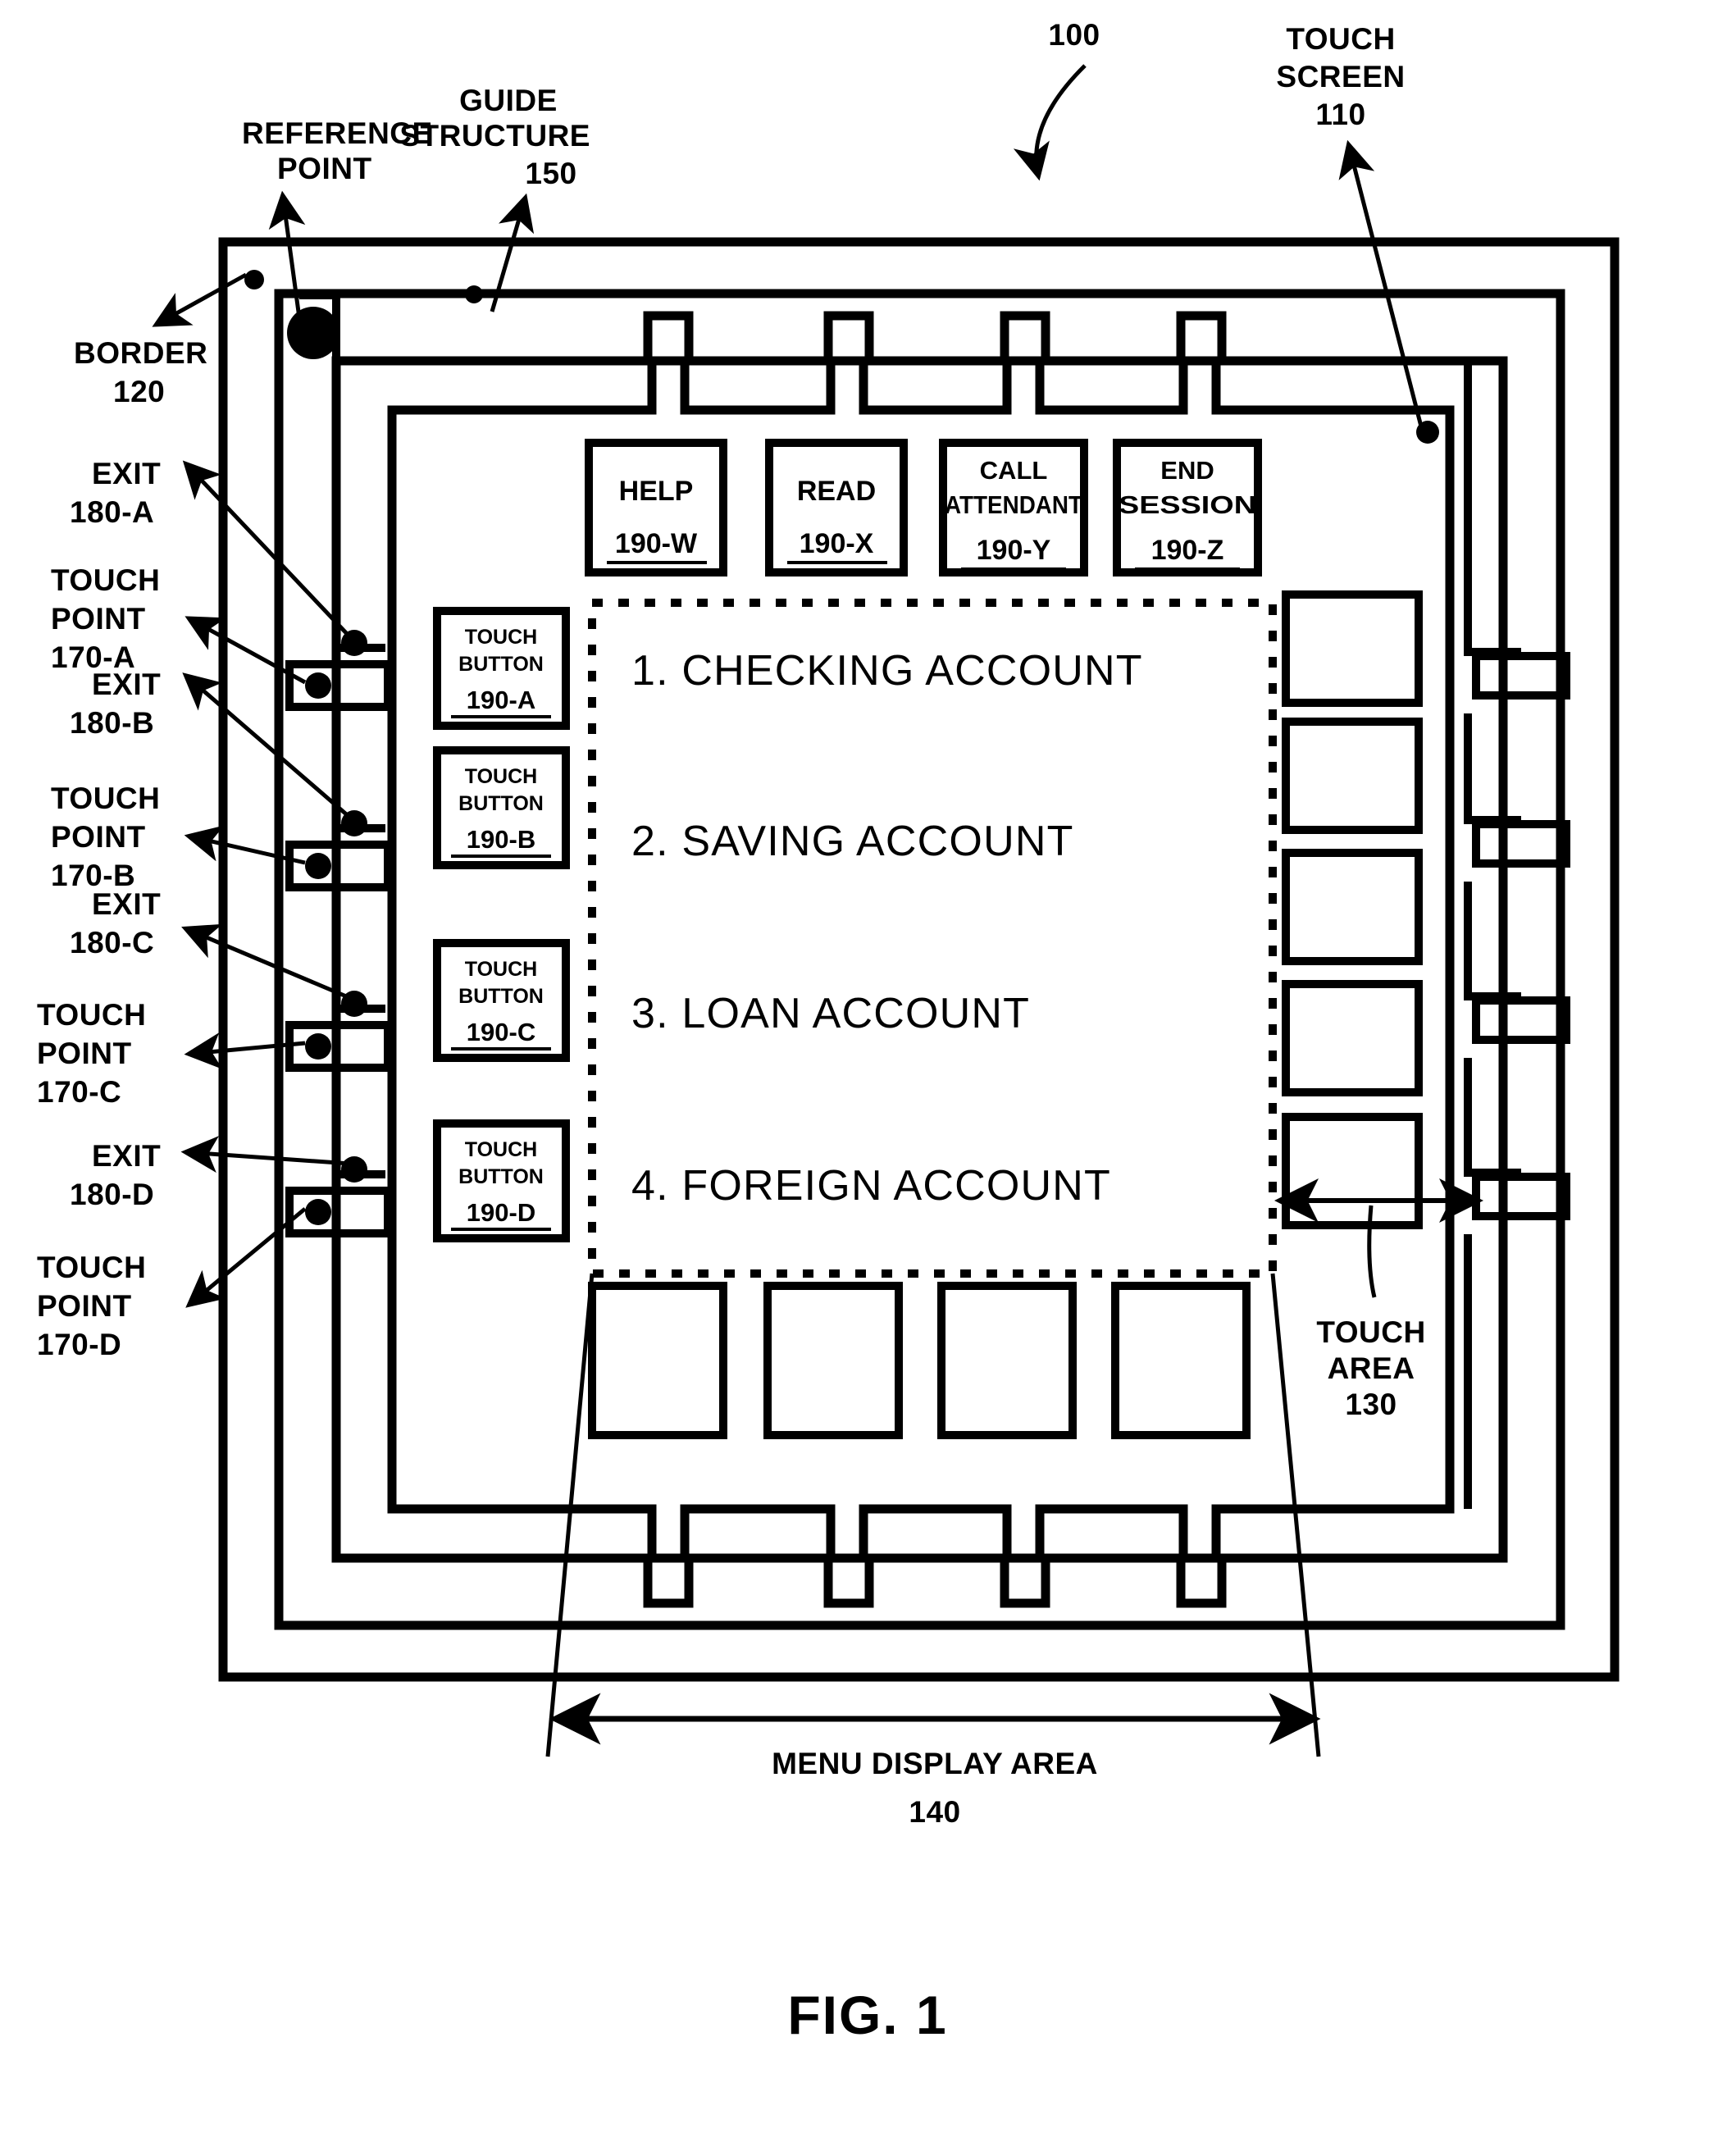 The image size is (1736, 2142). Describe the element at coordinates (501, 1150) in the screenshot. I see `touch-button-d-line1: TOUCH` at that location.